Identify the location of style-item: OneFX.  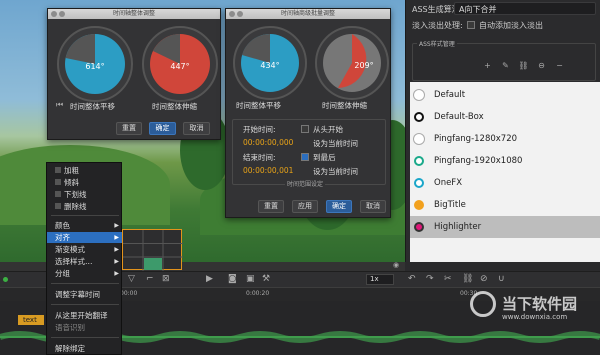
(505, 183).